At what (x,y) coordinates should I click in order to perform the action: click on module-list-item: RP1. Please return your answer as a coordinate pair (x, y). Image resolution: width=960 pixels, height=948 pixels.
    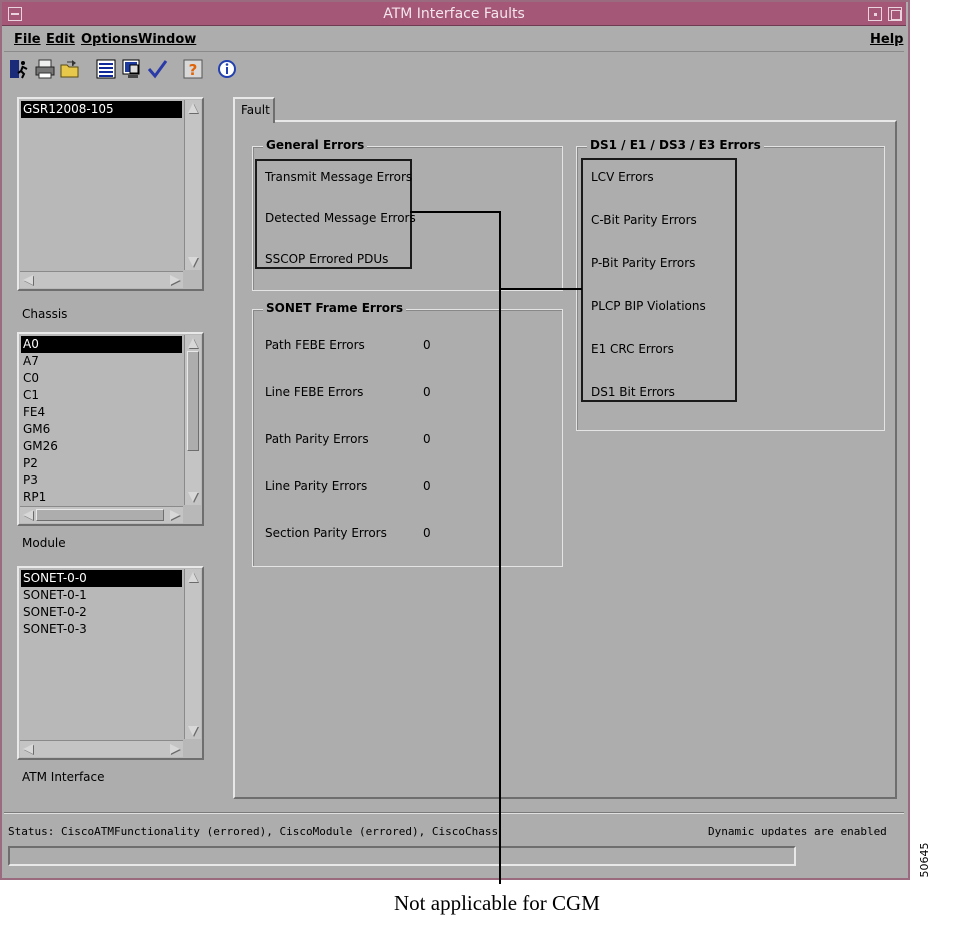
    Looking at the image, I should click on (101, 496).